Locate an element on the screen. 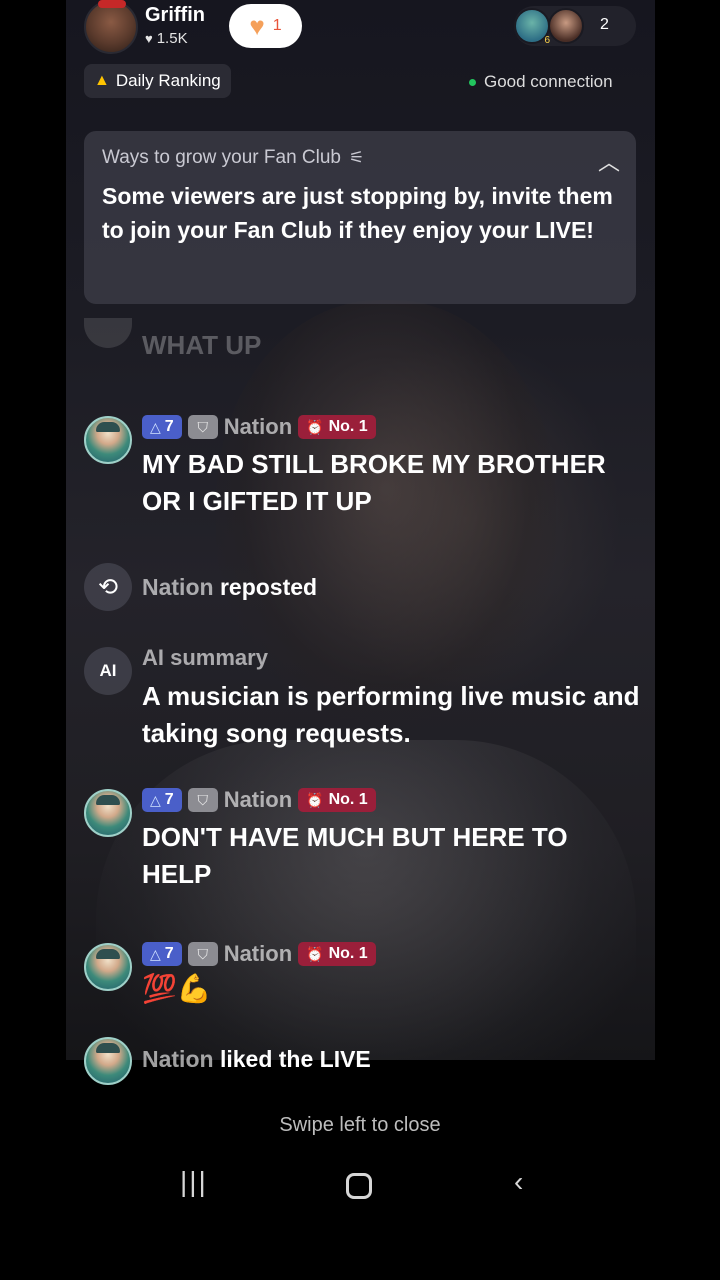 The width and height of the screenshot is (720, 1280). repost-user: Nation is located at coordinates (178, 587).